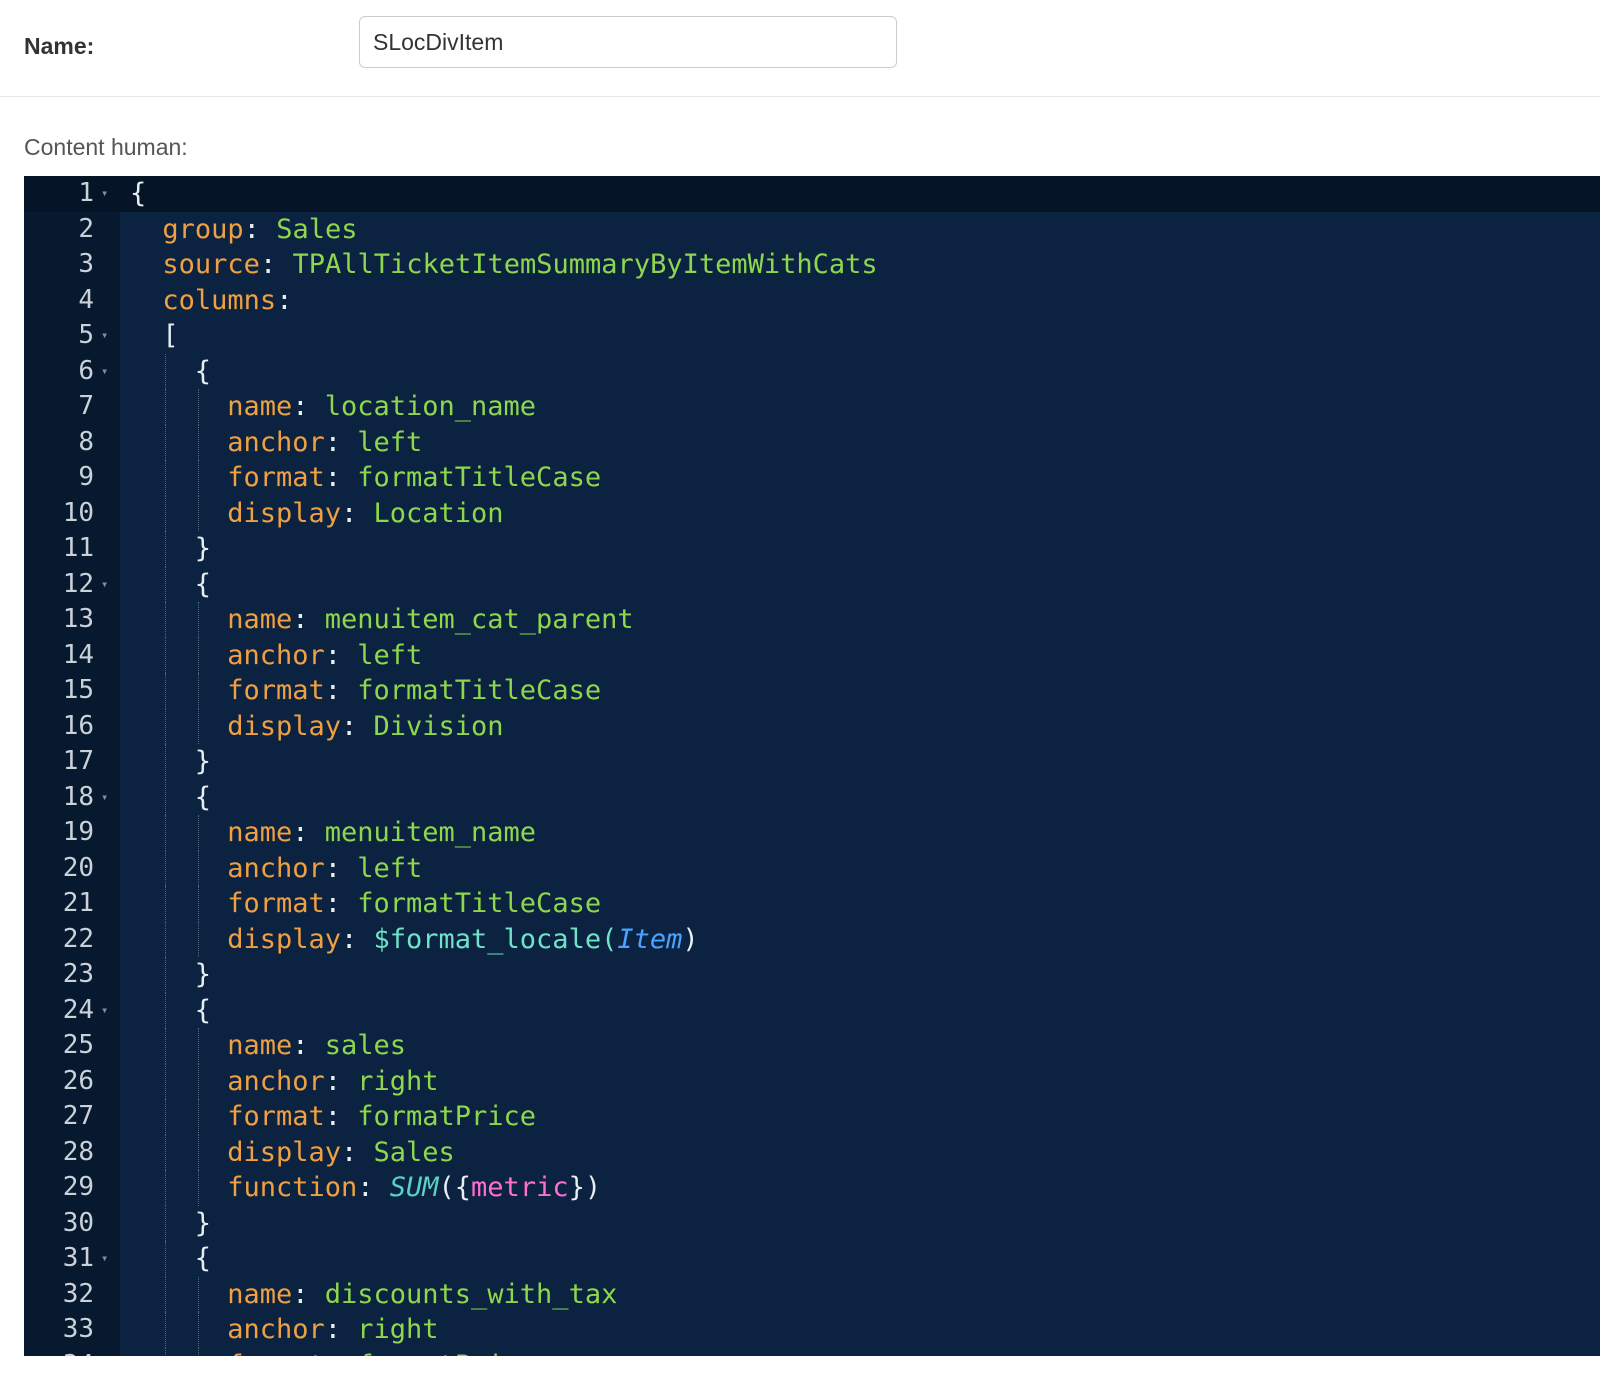 The image size is (1600, 1397). What do you see at coordinates (812, 478) in the screenshot?
I see `code-line: 9 format: formatTitleCase` at bounding box center [812, 478].